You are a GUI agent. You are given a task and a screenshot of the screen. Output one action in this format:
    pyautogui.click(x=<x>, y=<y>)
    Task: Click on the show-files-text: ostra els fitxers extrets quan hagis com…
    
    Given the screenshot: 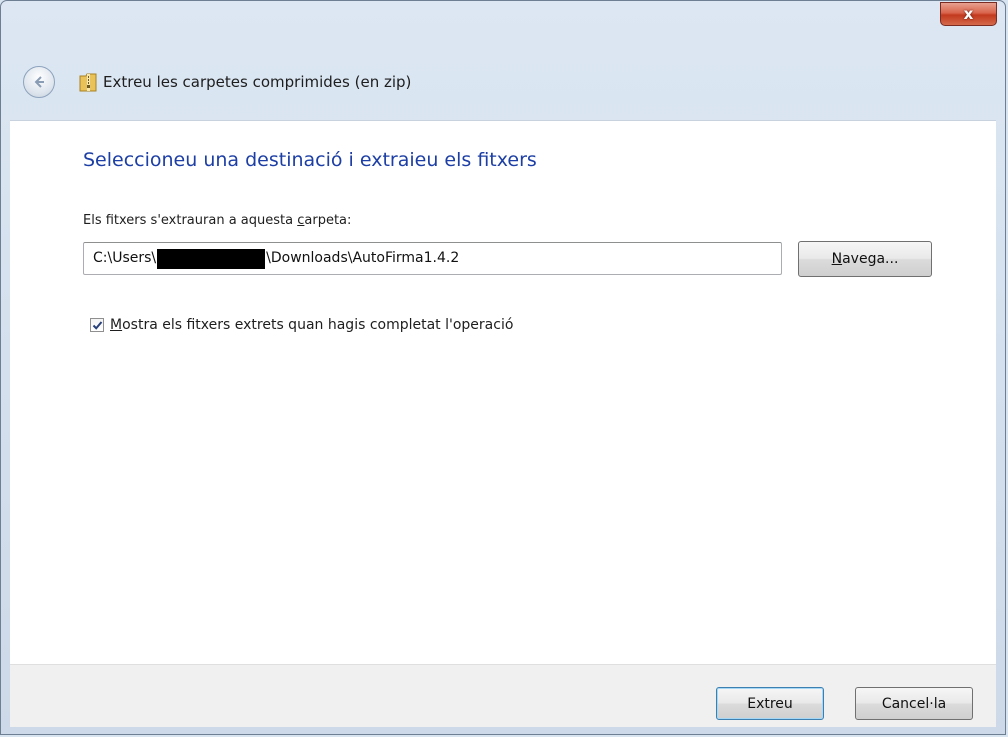 What is the action you would take?
    pyautogui.click(x=318, y=325)
    